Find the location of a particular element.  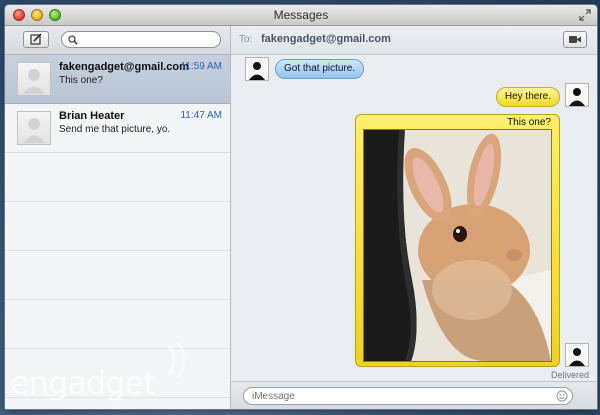

video-camera-icon is located at coordinates (575, 39).